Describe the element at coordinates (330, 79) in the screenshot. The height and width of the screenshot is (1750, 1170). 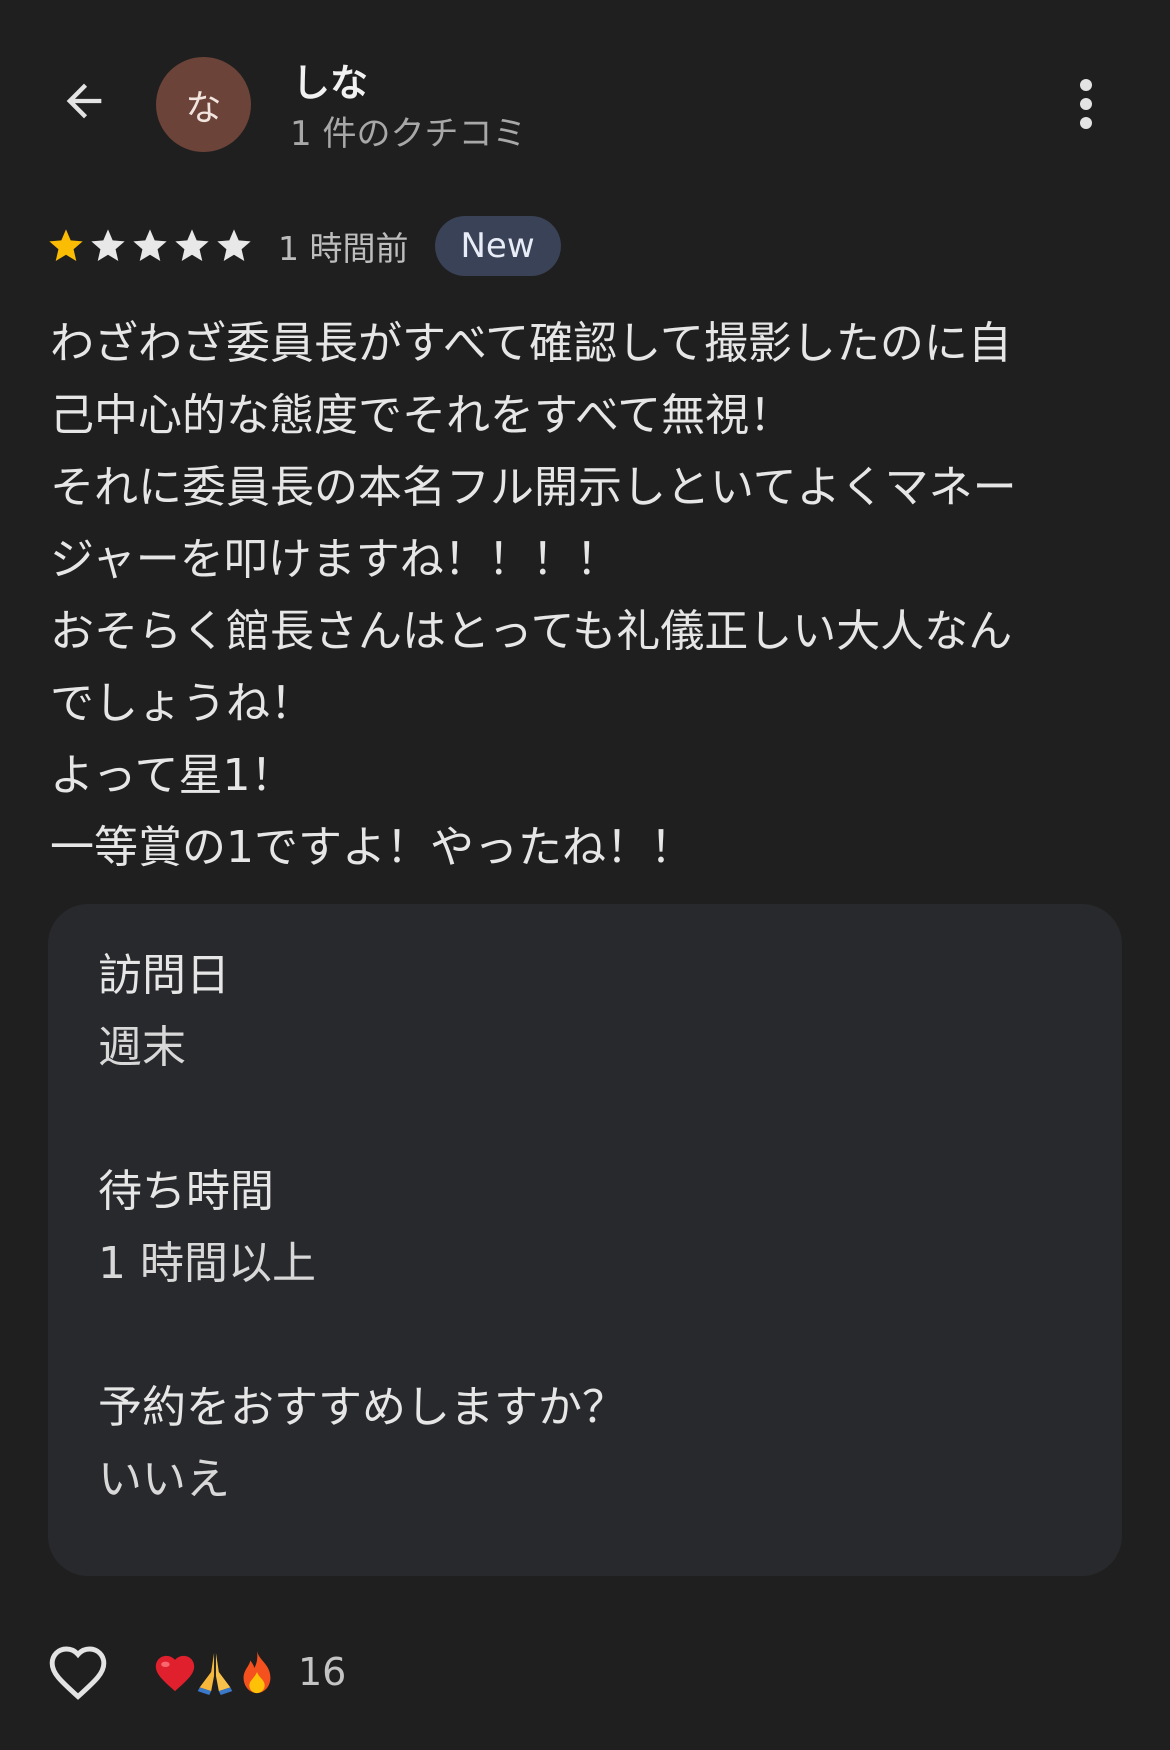
I see `user-name: しな` at that location.